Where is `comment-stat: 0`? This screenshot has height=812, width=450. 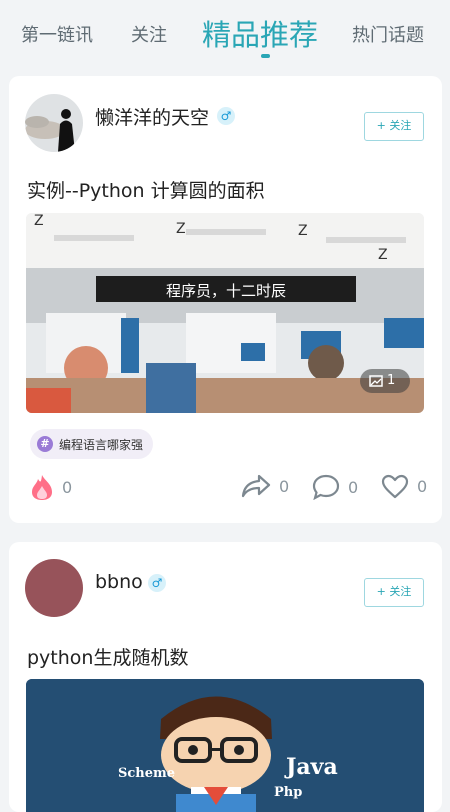 comment-stat: 0 is located at coordinates (335, 487).